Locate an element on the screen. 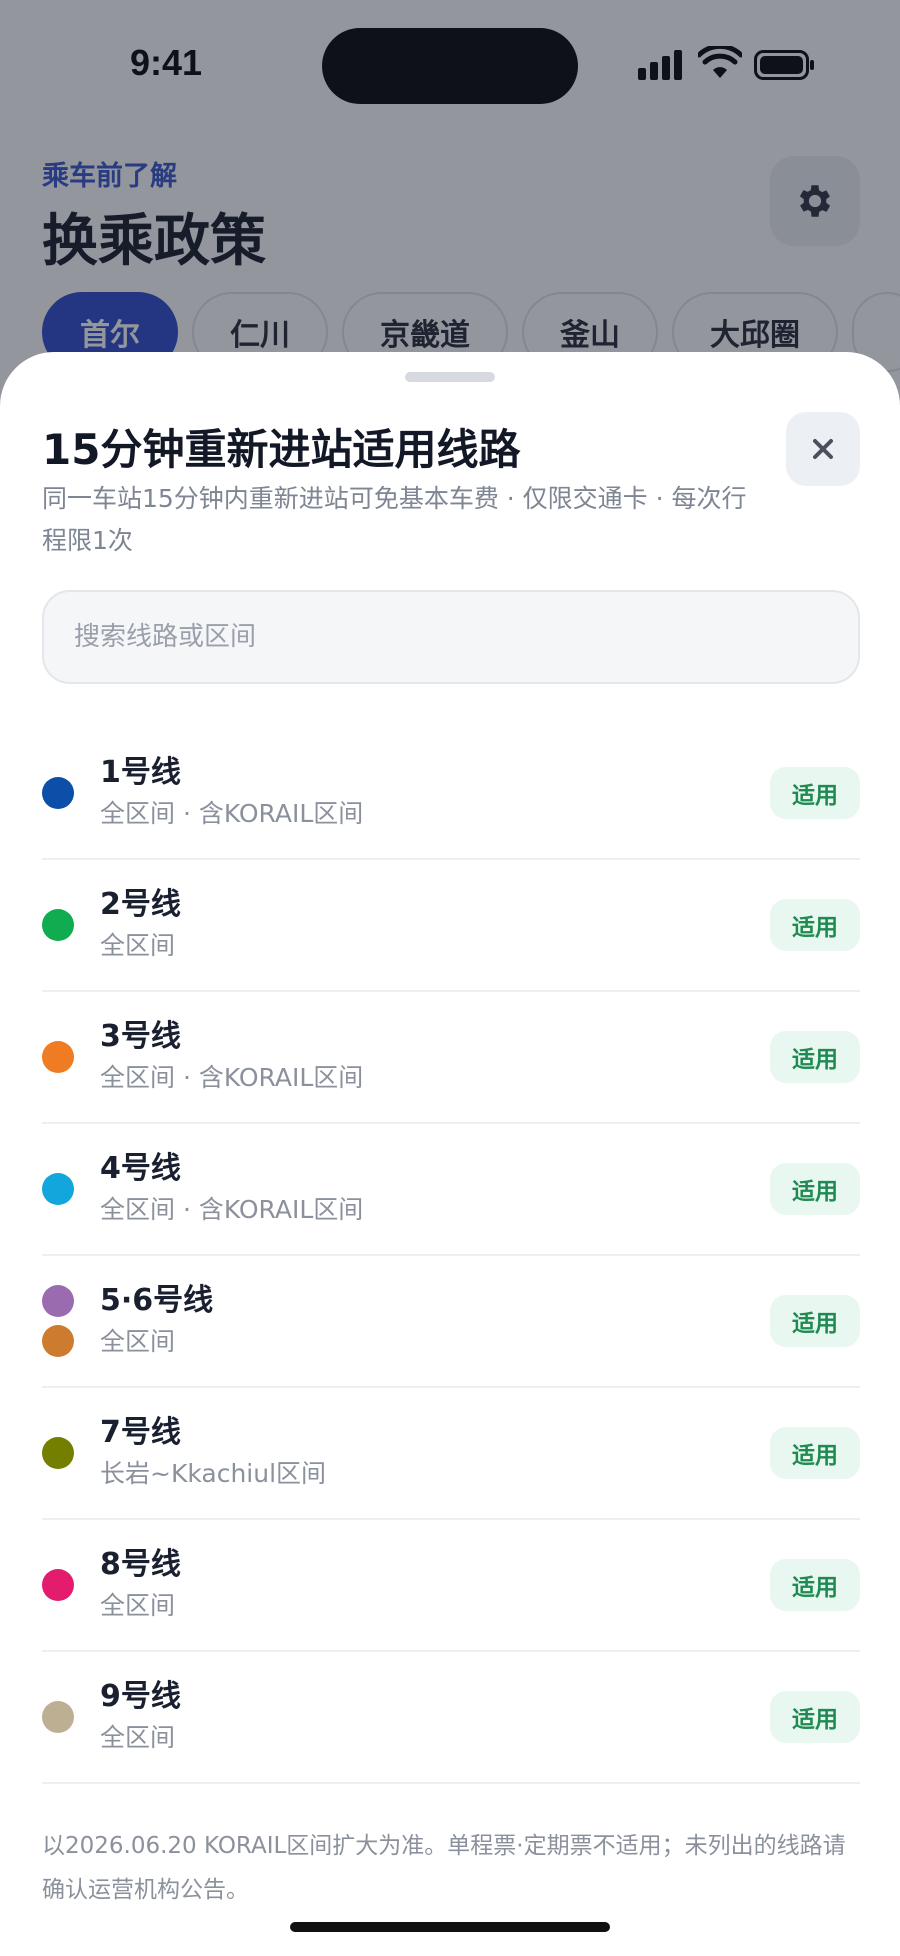 This screenshot has width=900, height=1956. line-row-text: 9号线全区间 is located at coordinates (140, 1717).